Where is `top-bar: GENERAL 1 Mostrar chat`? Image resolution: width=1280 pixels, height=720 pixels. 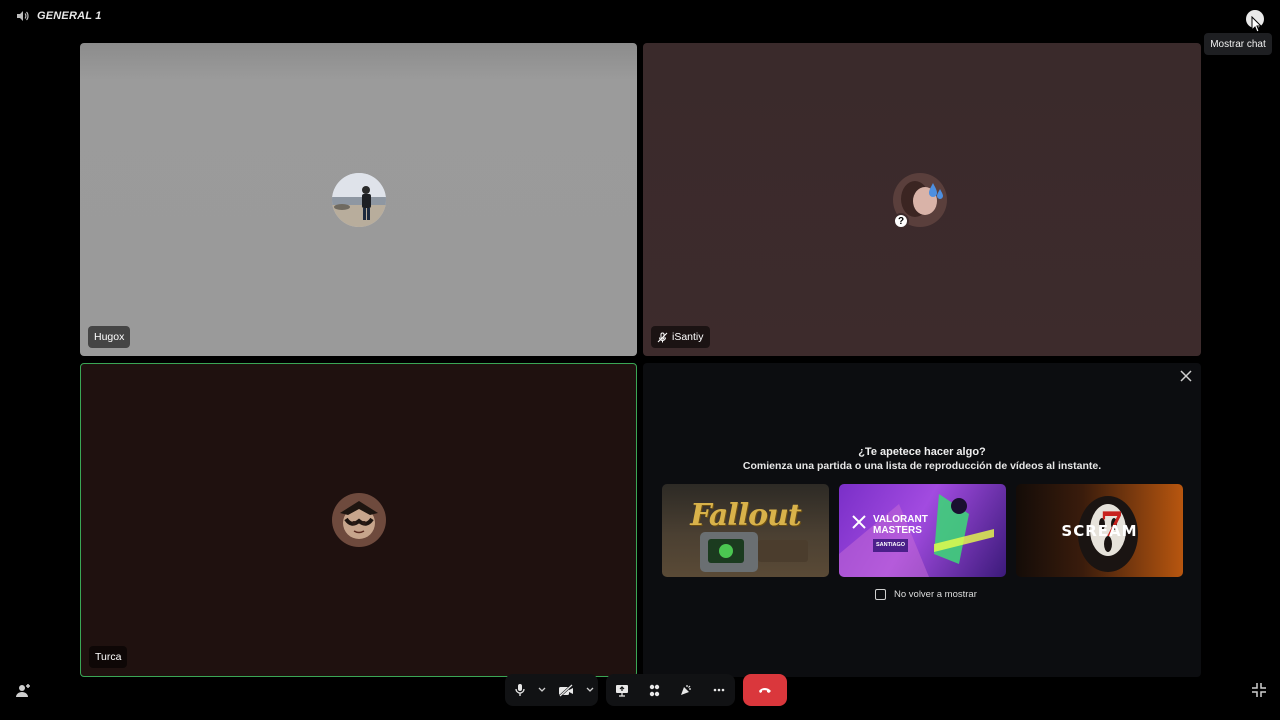 top-bar: GENERAL 1 Mostrar chat is located at coordinates (640, 27).